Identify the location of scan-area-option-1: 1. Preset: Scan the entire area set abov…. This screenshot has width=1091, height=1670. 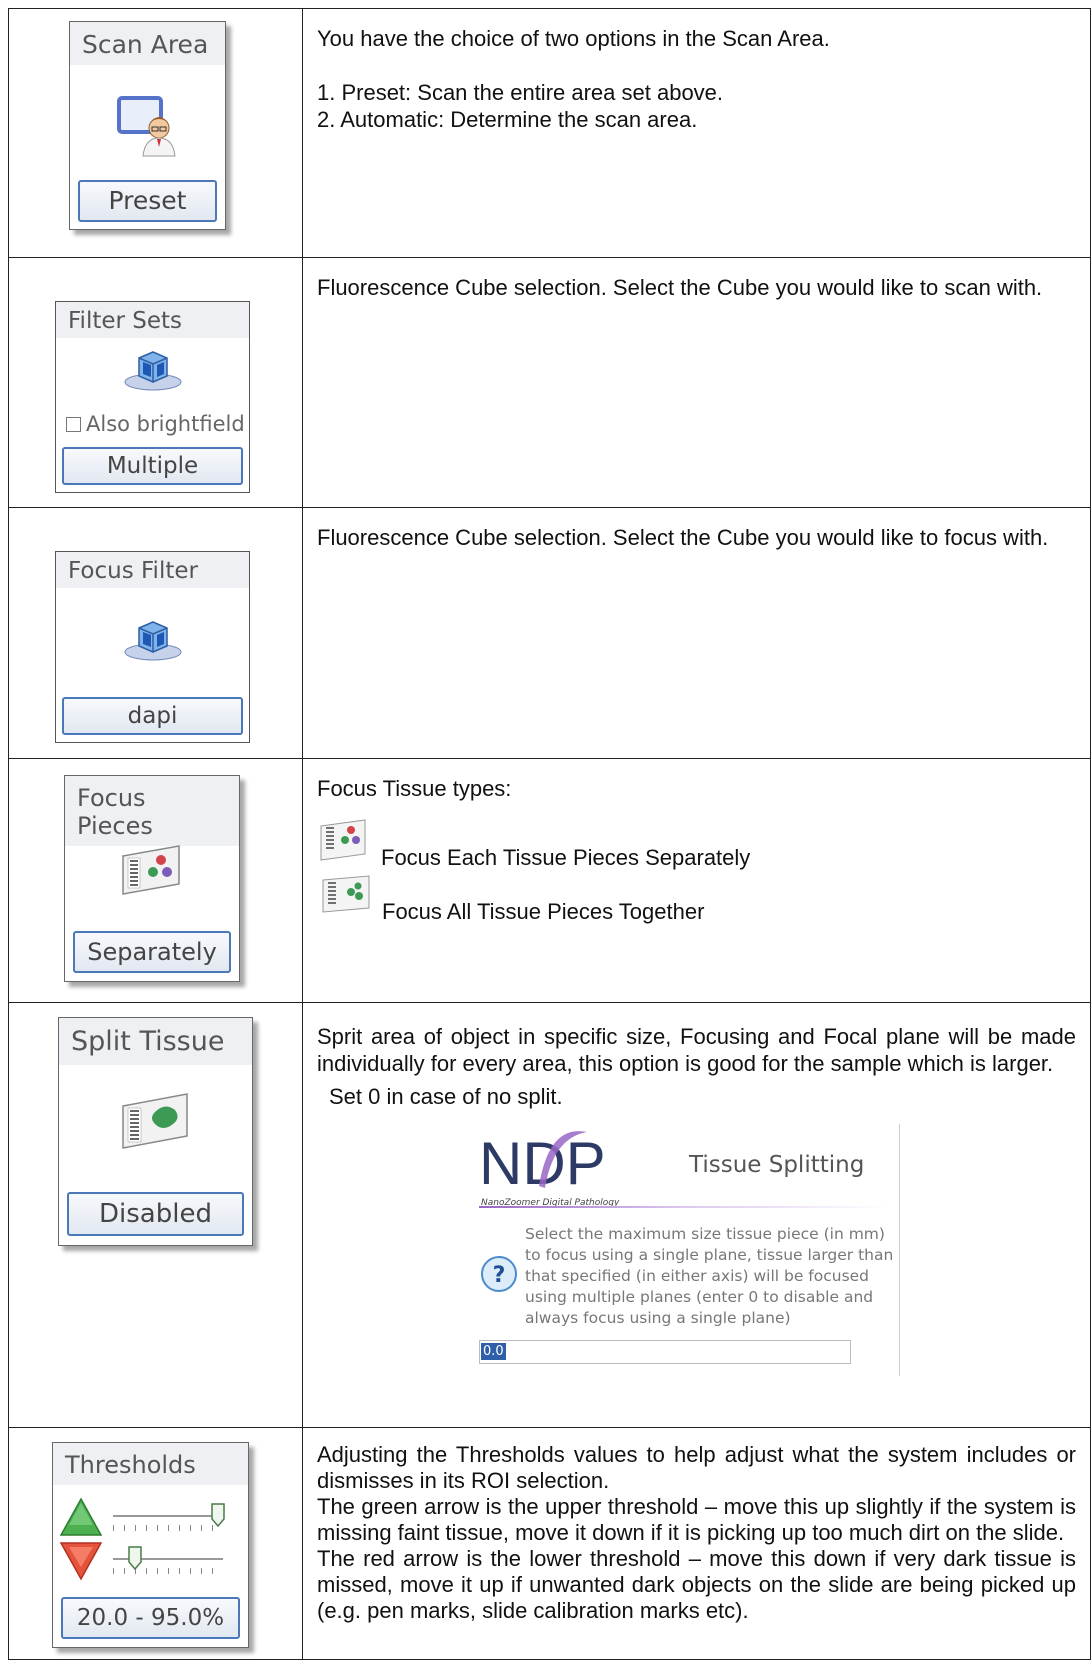
(520, 92).